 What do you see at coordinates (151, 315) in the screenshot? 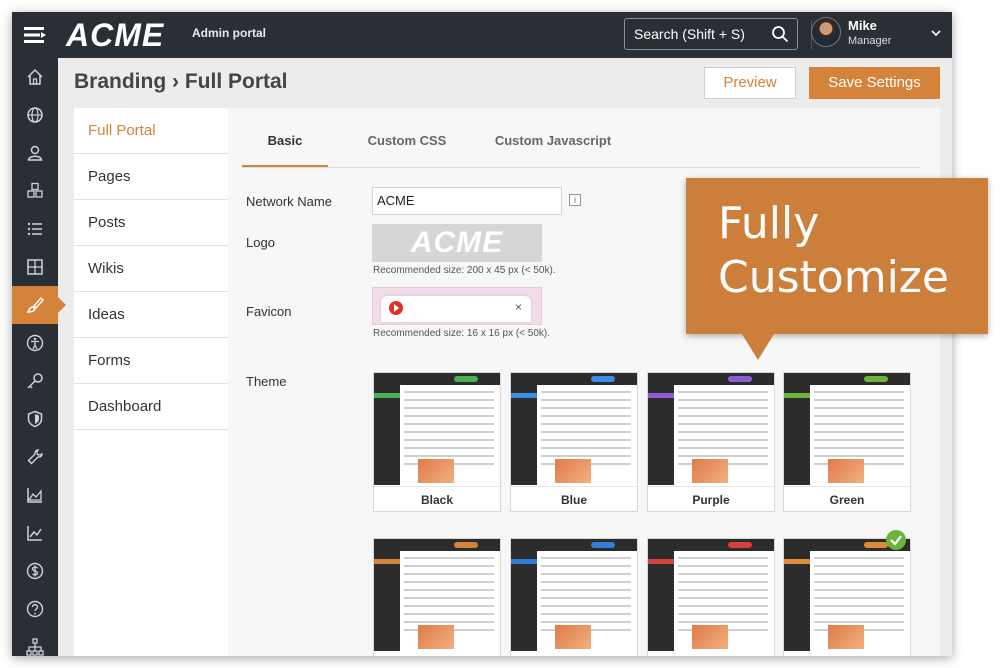
I see `subnav-item-ideas: Ideas` at bounding box center [151, 315].